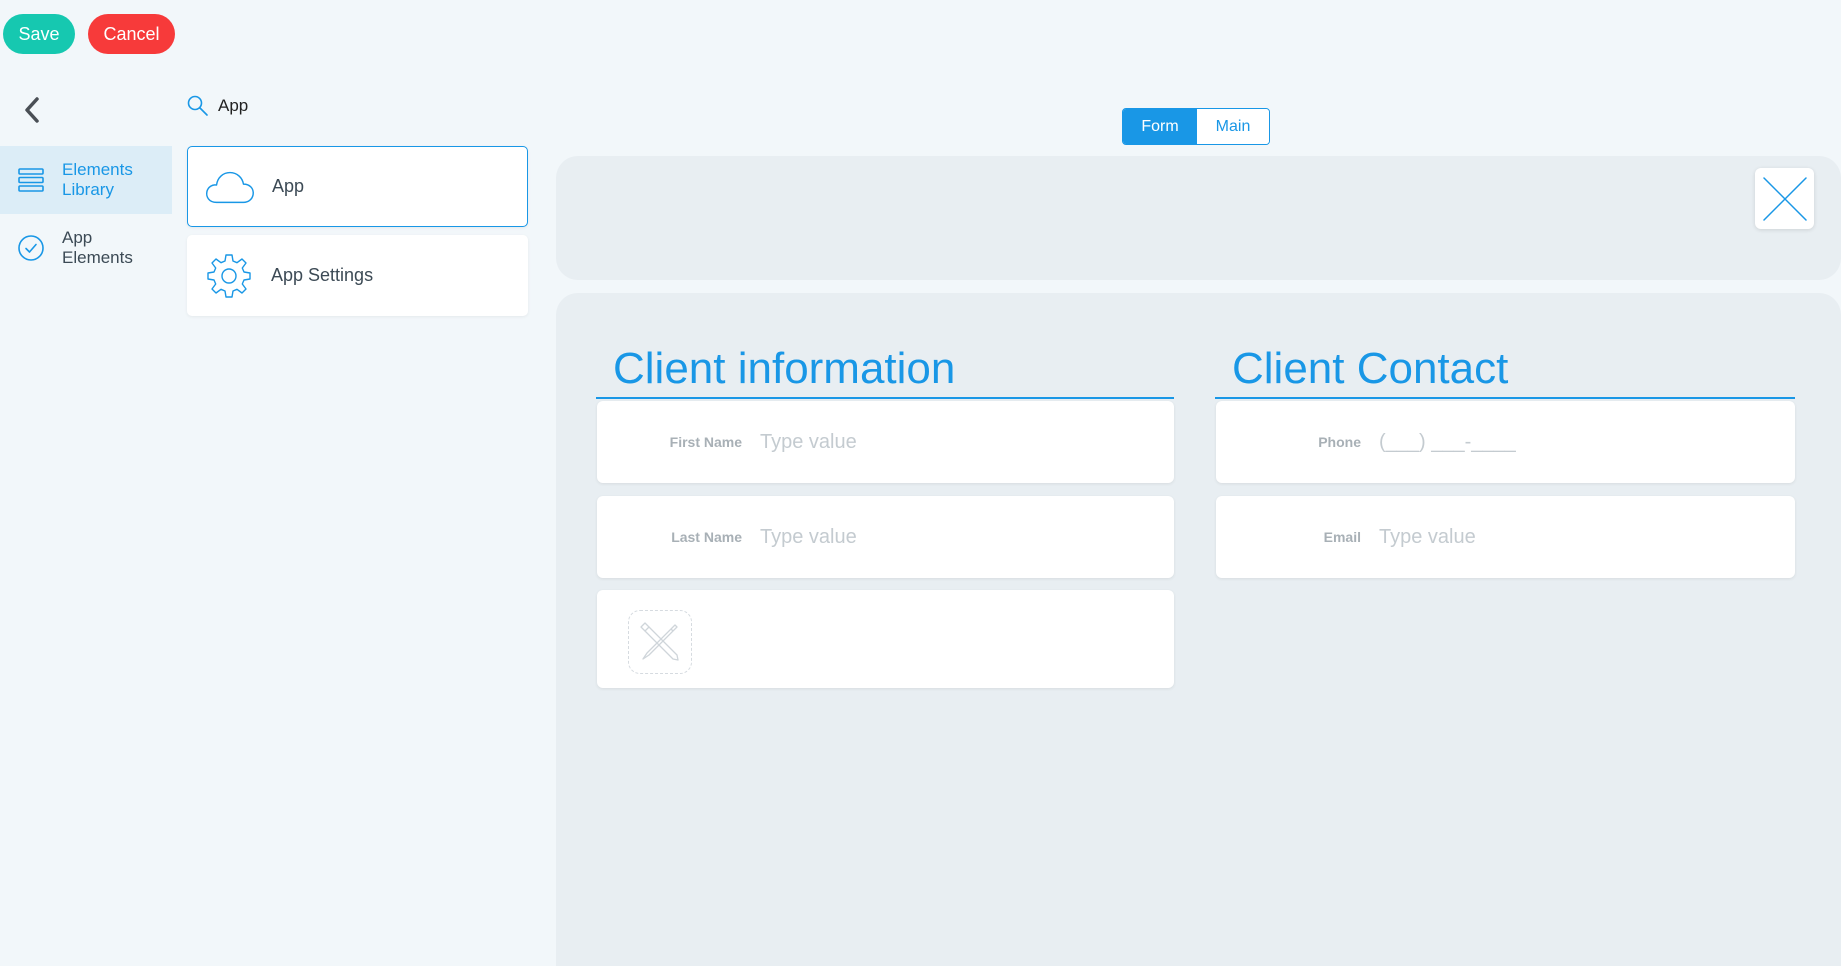 This screenshot has width=1841, height=966. I want to click on library-item-app-settings: App Settings, so click(357, 275).